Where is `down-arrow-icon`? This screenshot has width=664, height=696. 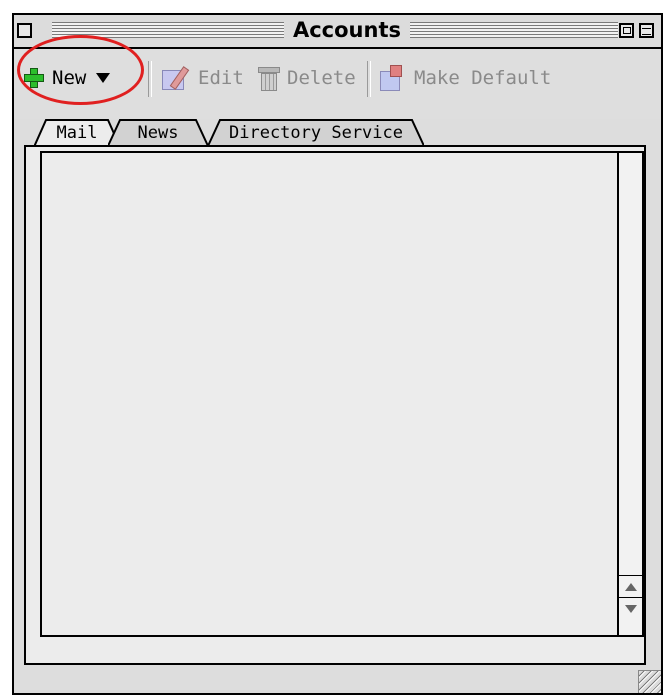
down-arrow-icon is located at coordinates (630, 608).